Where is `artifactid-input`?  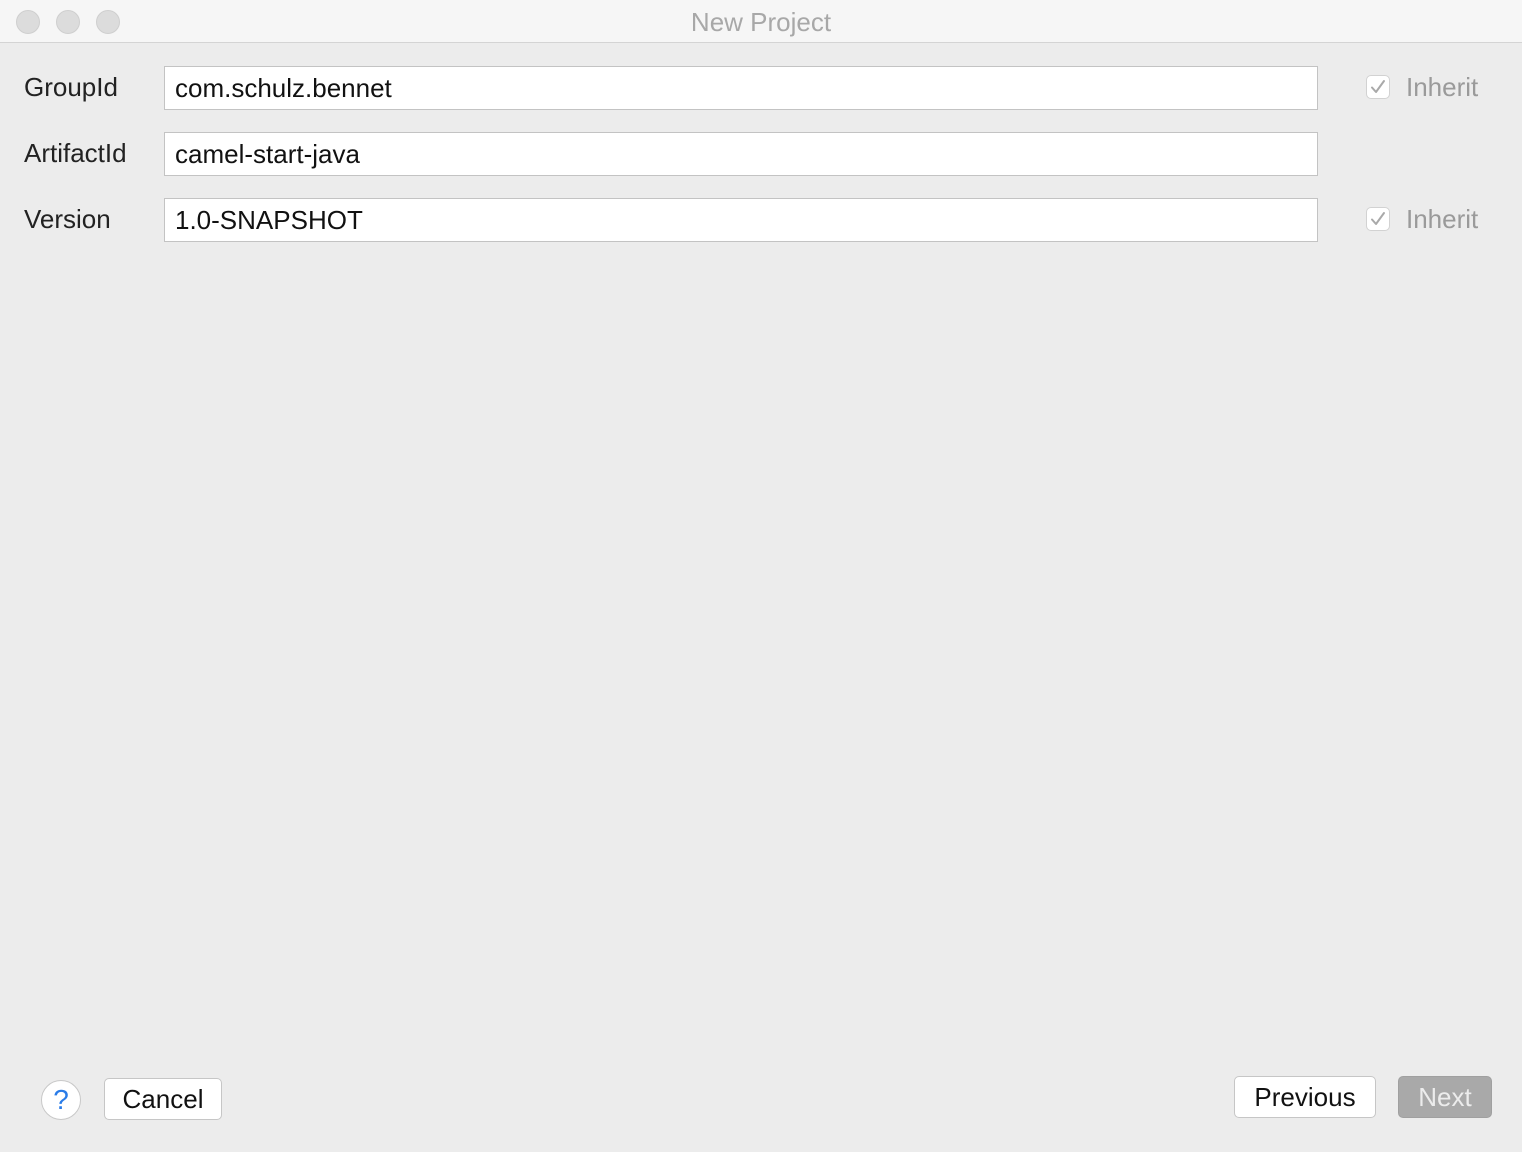 artifactid-input is located at coordinates (741, 154).